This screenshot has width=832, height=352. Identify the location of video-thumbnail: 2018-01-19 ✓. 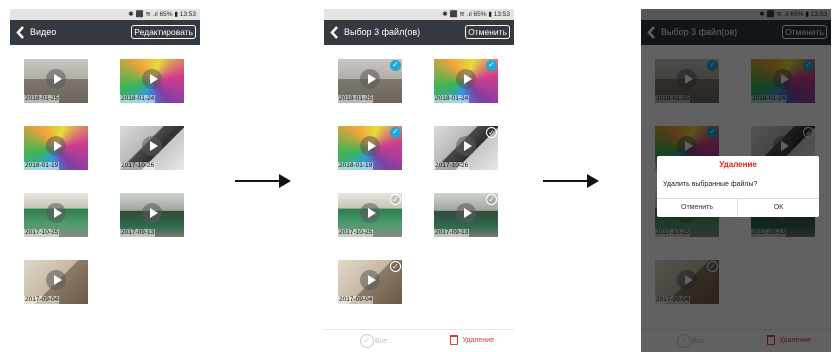
(370, 148).